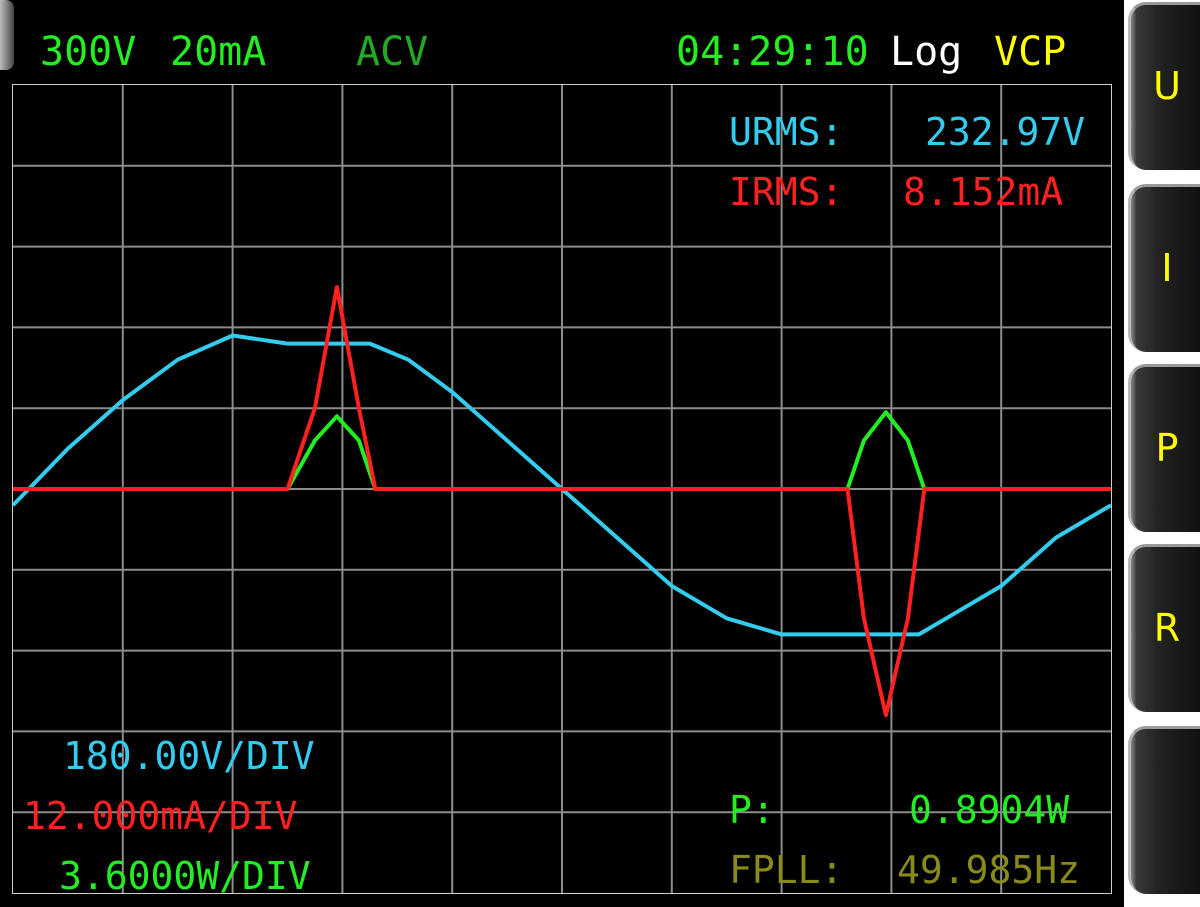 The image size is (1200, 907). I want to click on irms-value: 8.152mA, so click(983, 192).